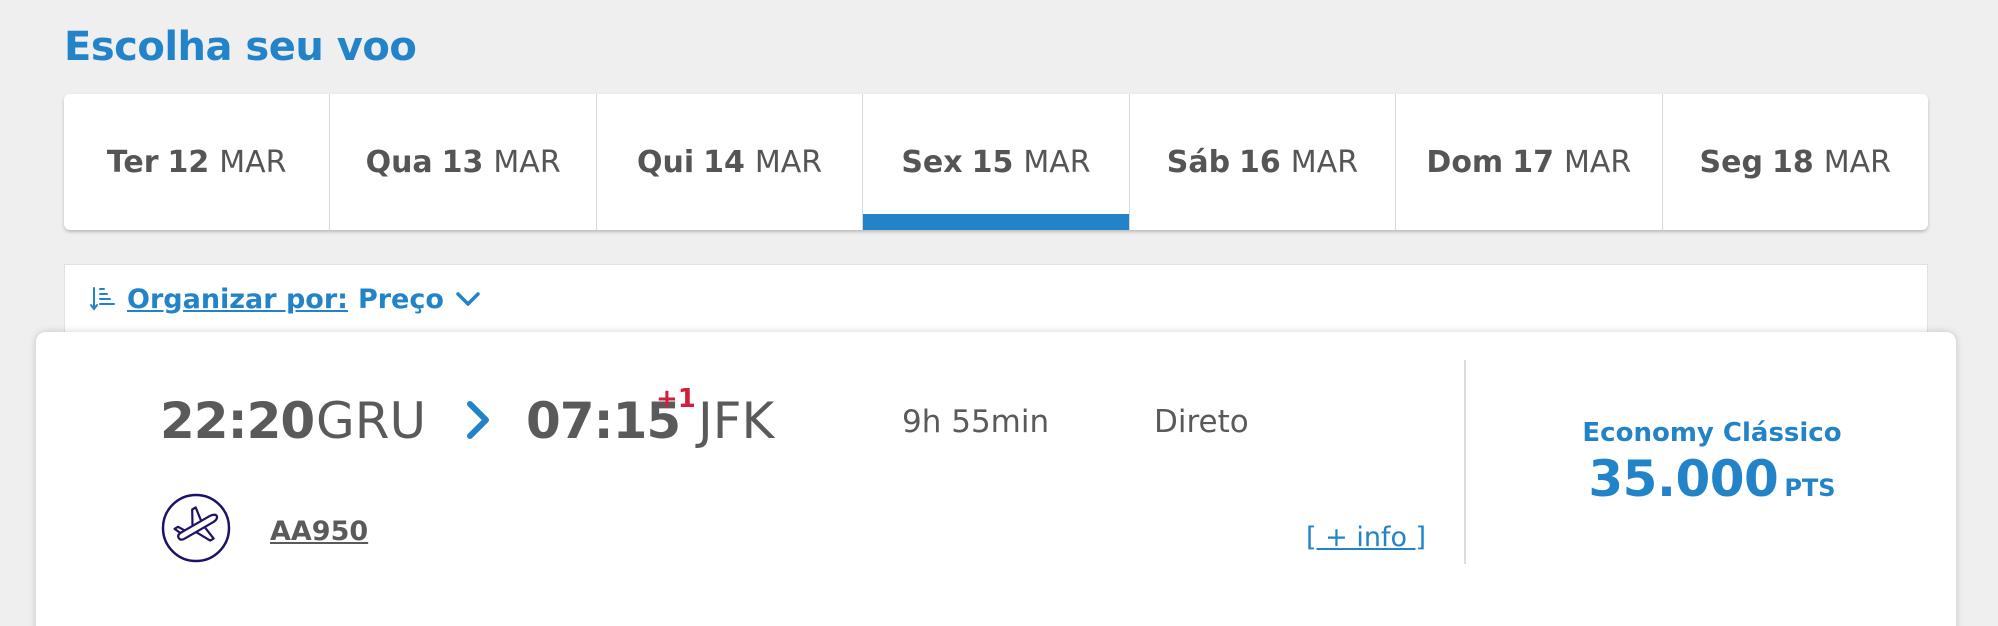 The image size is (1998, 626). Describe the element at coordinates (401, 299) in the screenshot. I see `sort-value: Preço` at that location.